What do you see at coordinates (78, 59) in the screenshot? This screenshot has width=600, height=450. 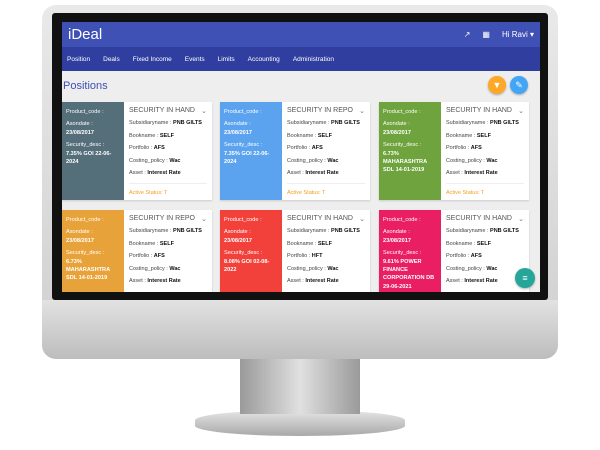 I see `nav-item-position: Position` at bounding box center [78, 59].